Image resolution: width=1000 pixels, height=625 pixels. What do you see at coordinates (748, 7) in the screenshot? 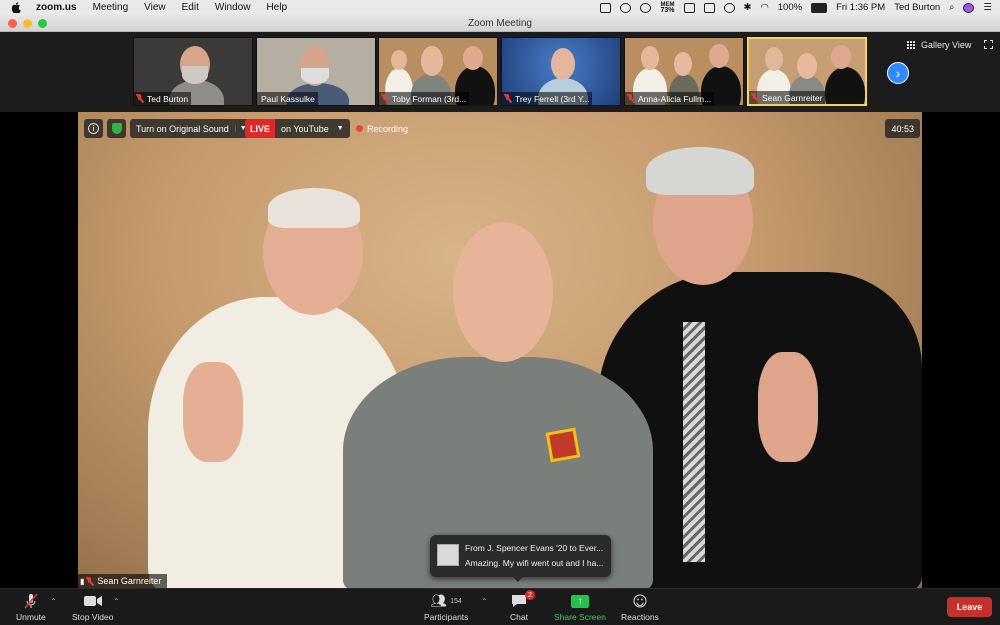
I see `bluetooth-icon: ✱` at bounding box center [748, 7].